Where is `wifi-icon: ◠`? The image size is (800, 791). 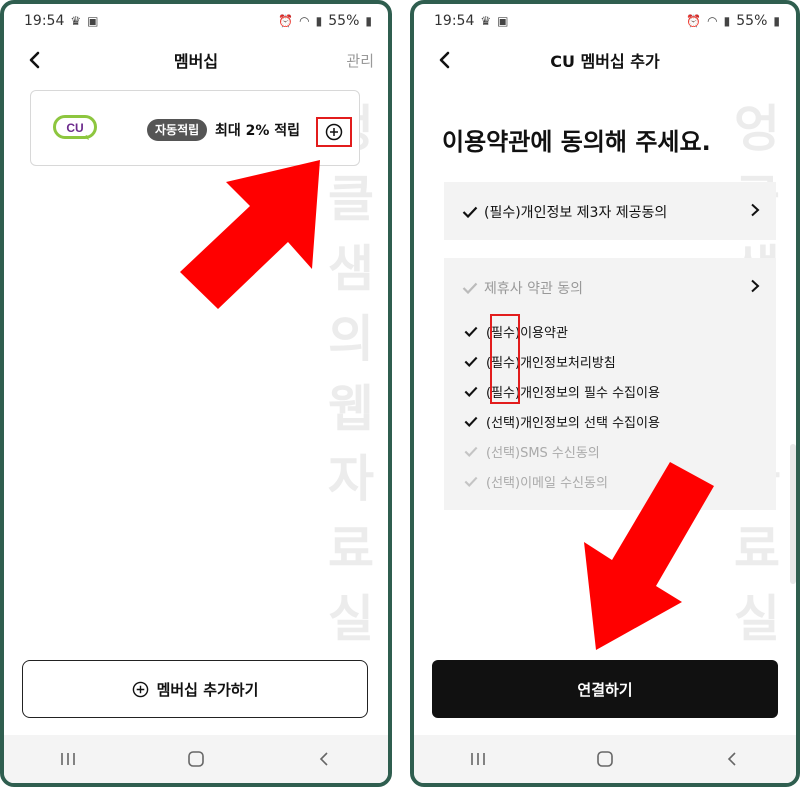
wifi-icon: ◠ is located at coordinates (712, 21).